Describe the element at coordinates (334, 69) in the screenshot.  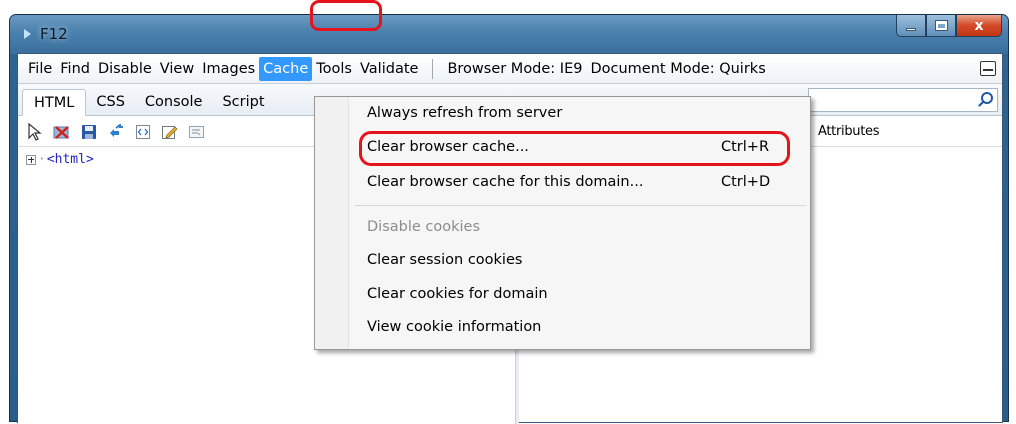
I see `menu-tools: Tools` at that location.